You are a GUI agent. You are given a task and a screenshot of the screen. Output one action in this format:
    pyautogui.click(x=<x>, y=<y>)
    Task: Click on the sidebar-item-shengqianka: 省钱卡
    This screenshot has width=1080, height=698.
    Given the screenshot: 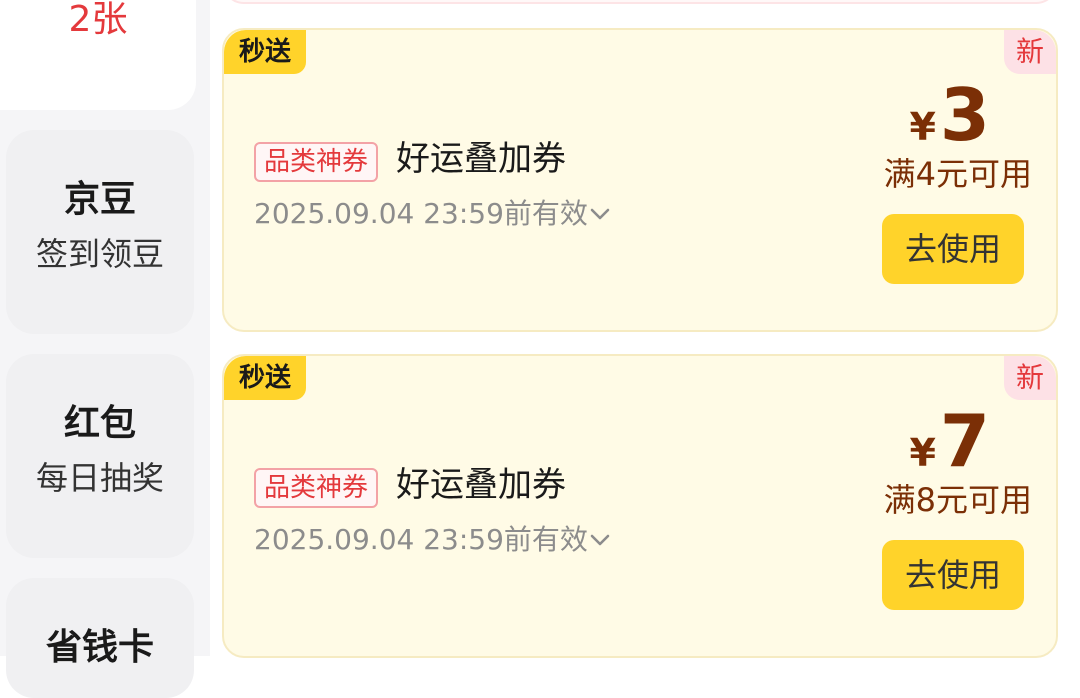 What is the action you would take?
    pyautogui.click(x=100, y=638)
    